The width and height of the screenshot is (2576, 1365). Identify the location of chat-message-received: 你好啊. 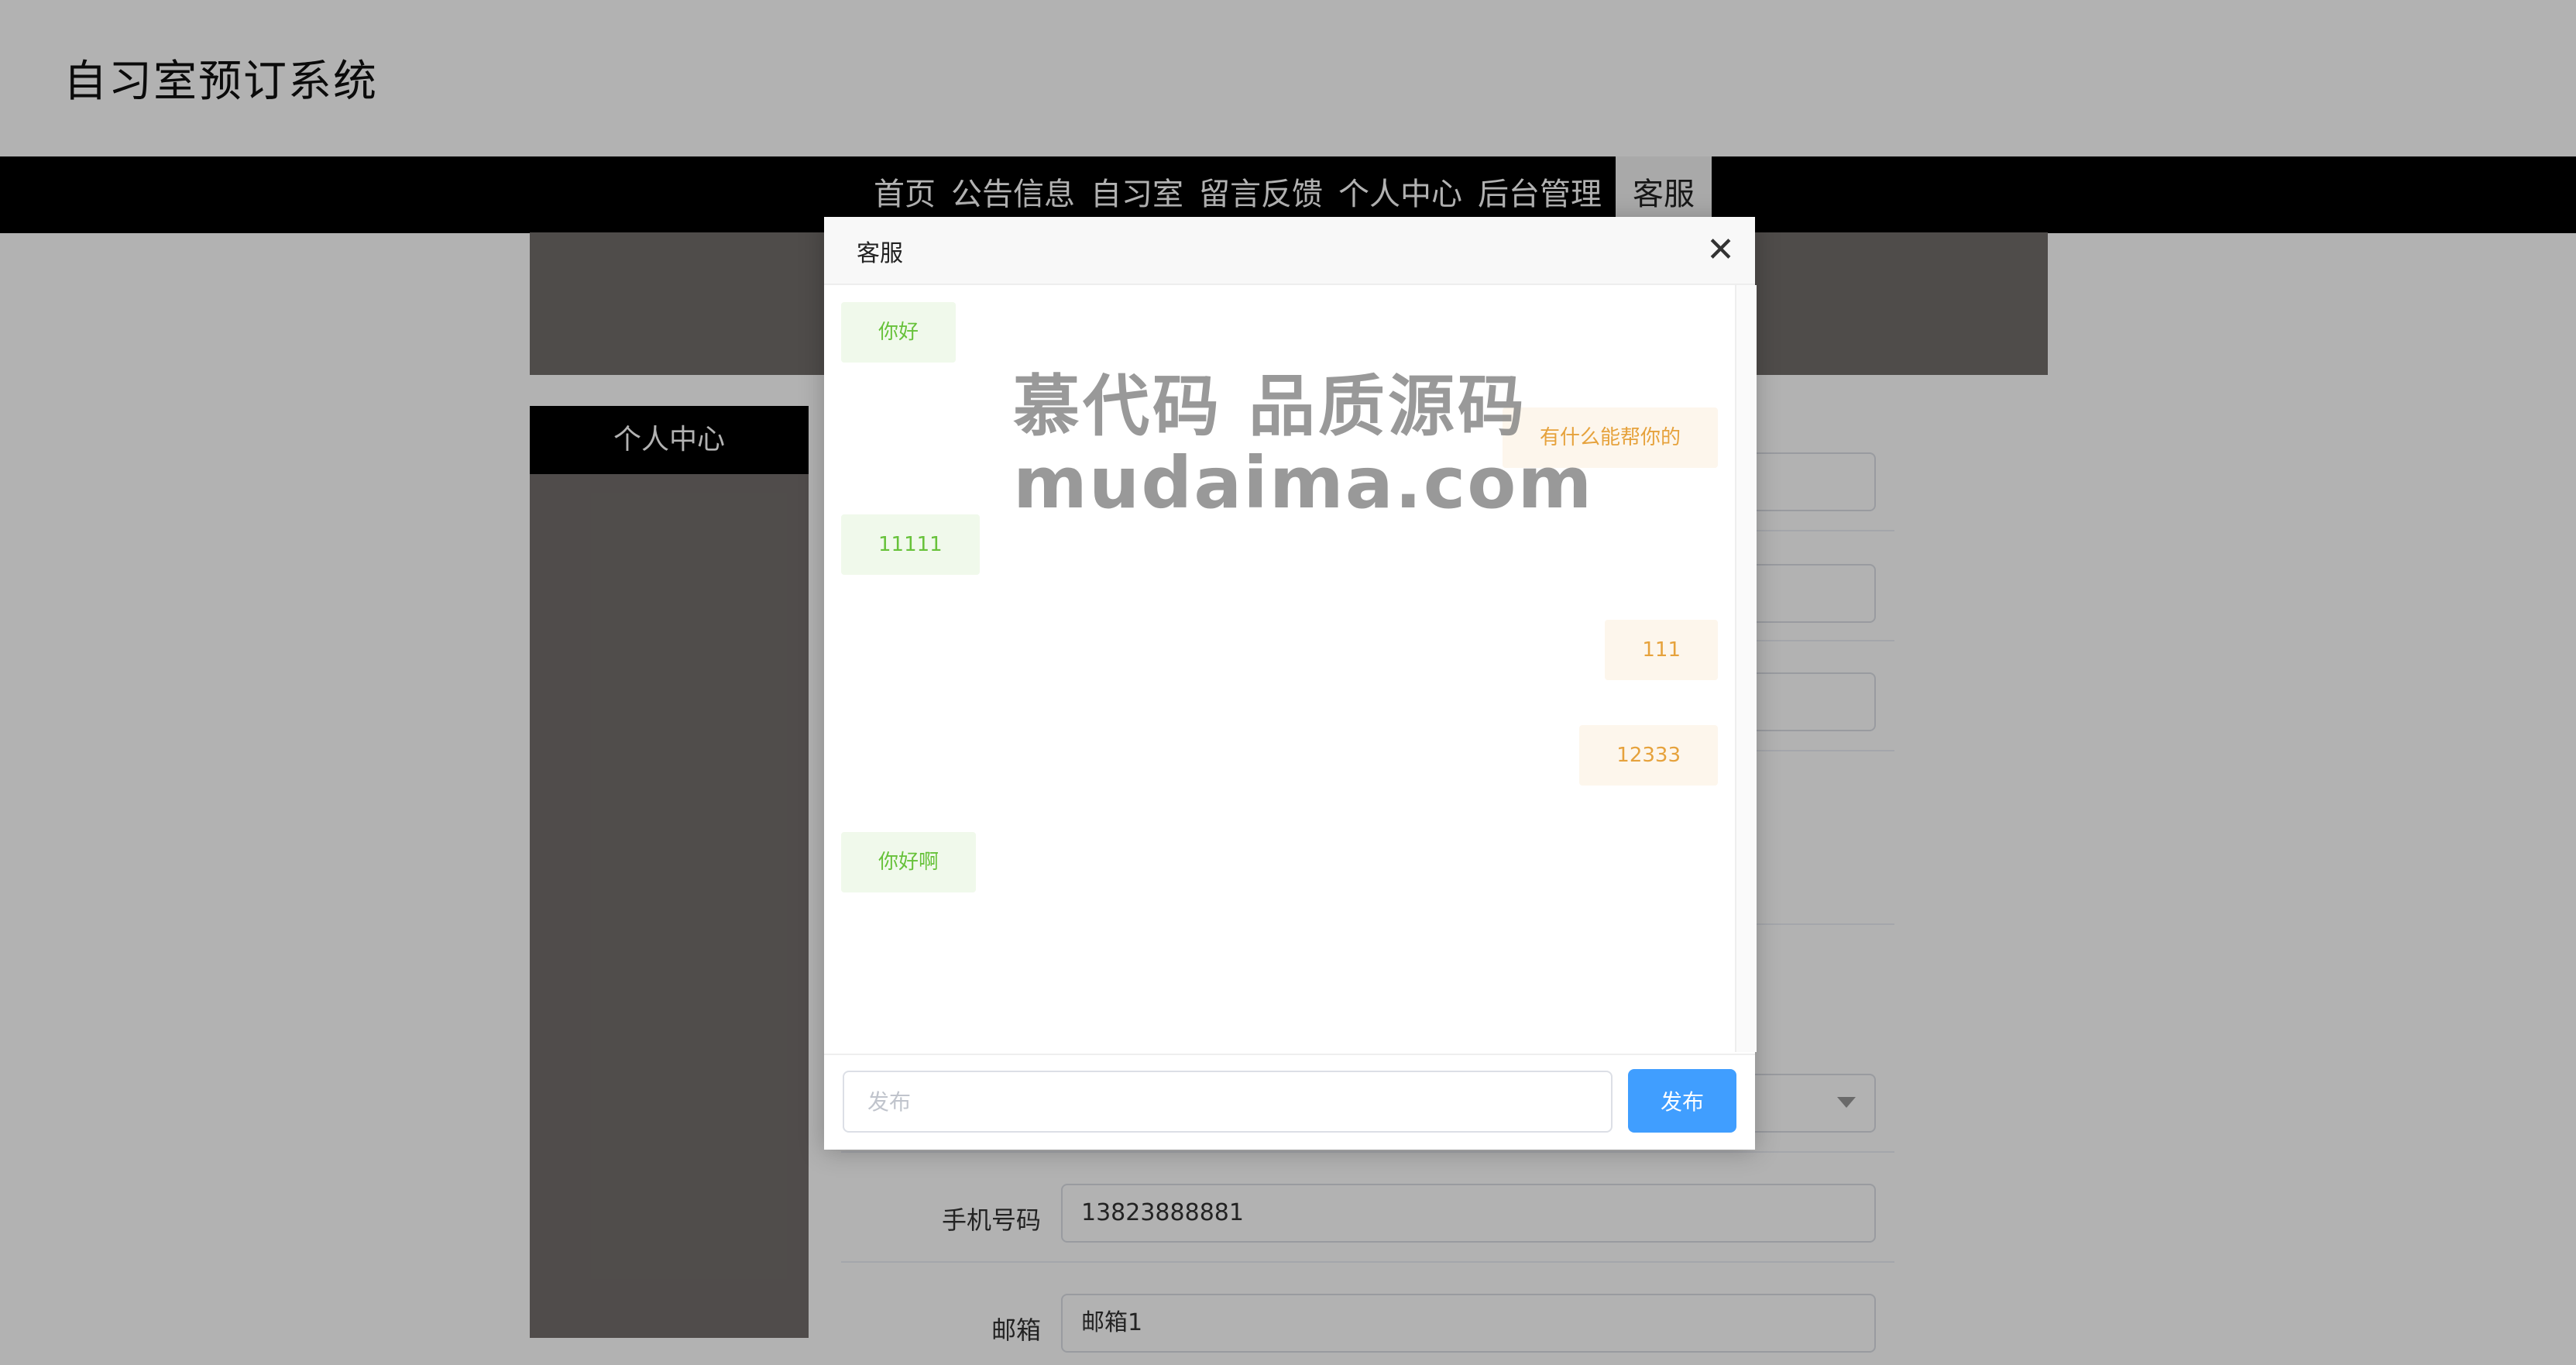
(909, 862).